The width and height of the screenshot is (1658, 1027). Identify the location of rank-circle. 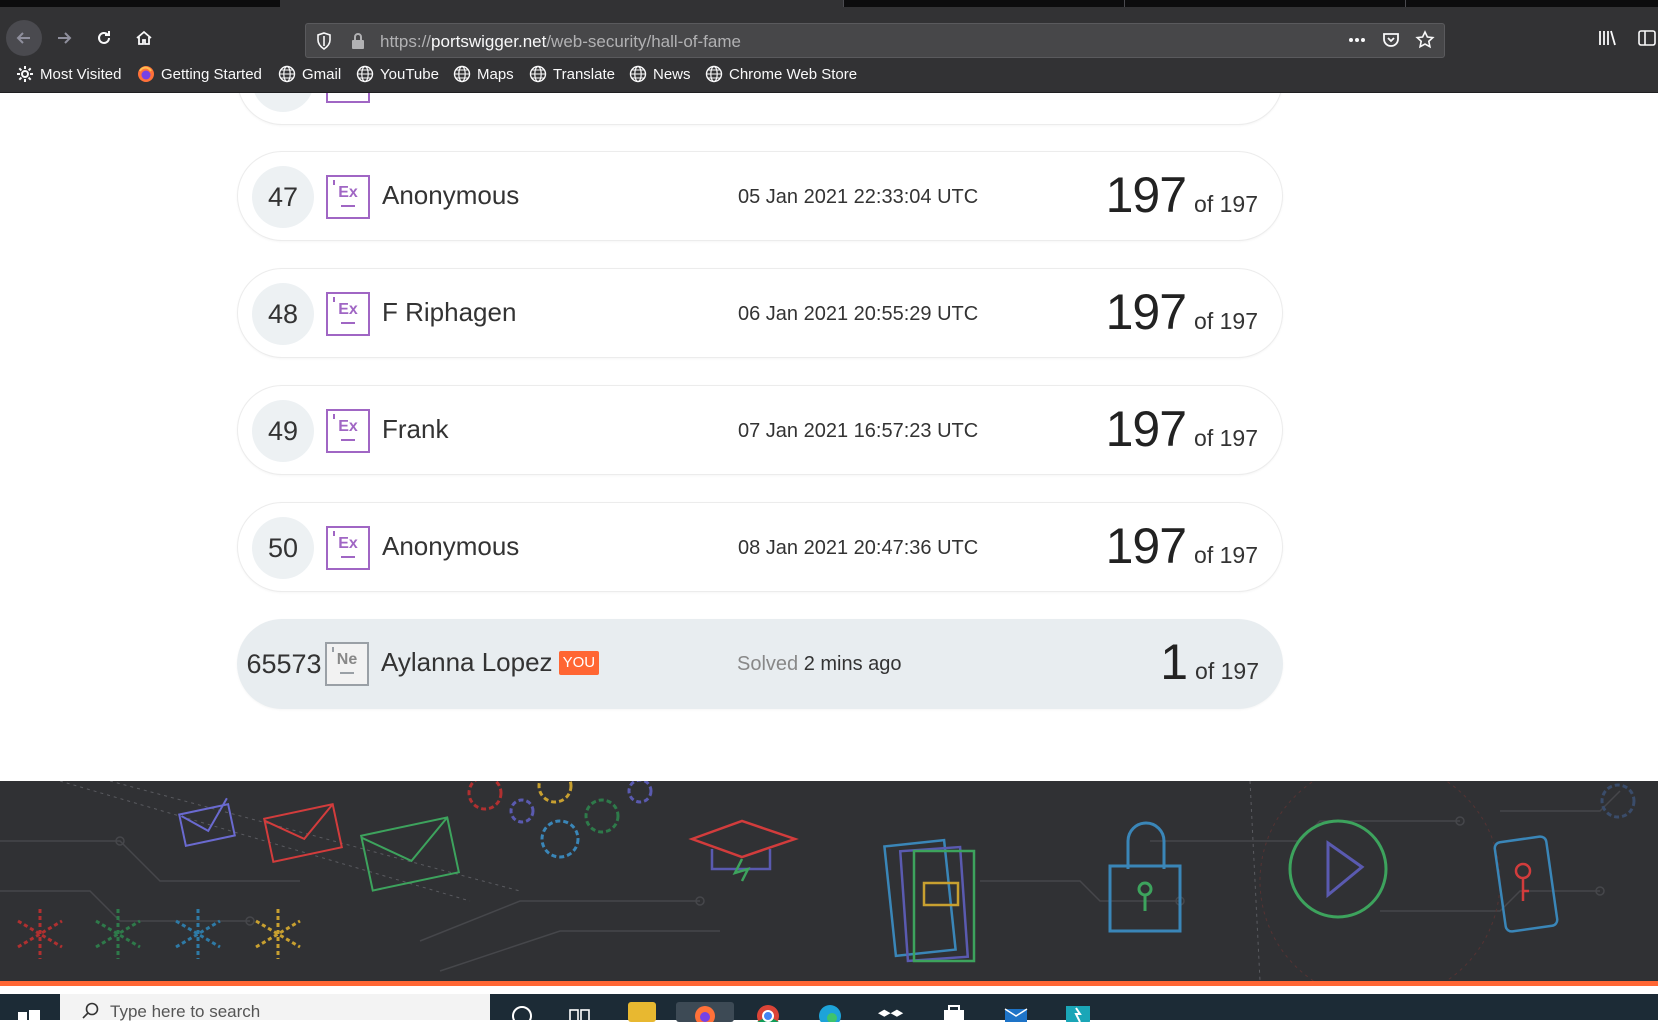
(283, 102).